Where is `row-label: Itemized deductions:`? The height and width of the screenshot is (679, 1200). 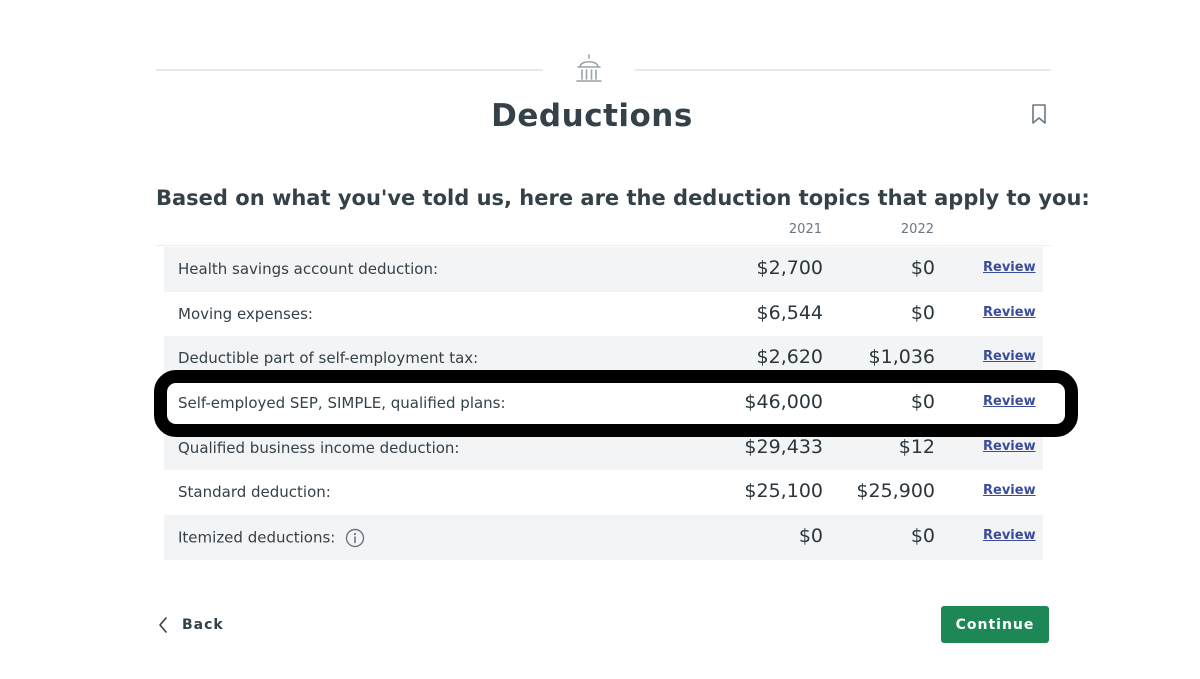
row-label: Itemized deductions: is located at coordinates (257, 537).